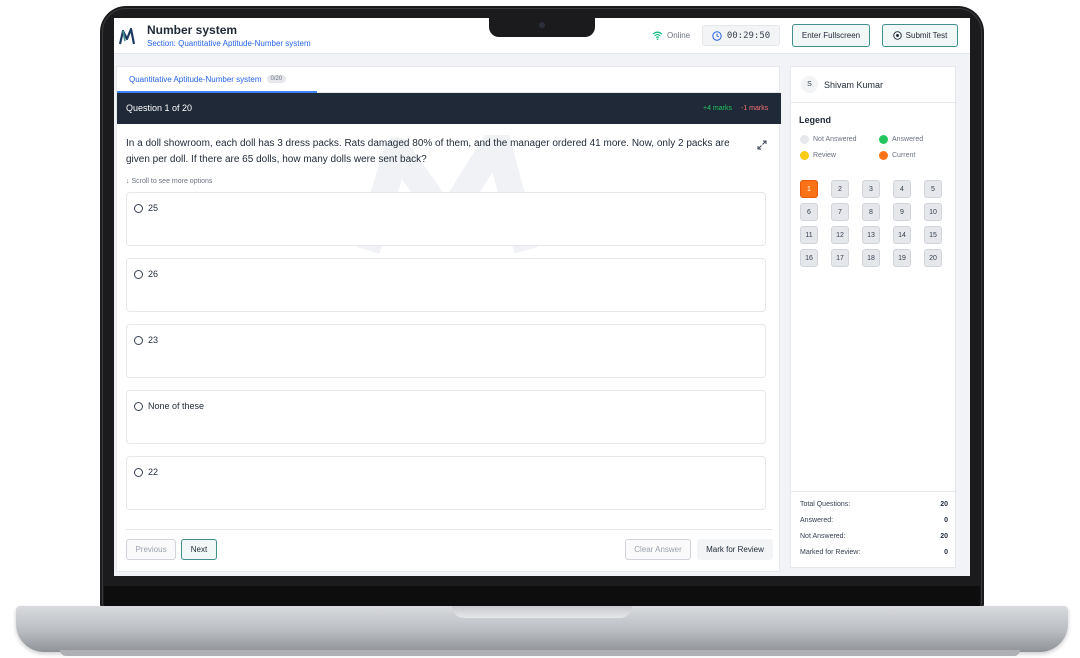 The width and height of the screenshot is (1080, 658). What do you see at coordinates (824, 155) in the screenshot?
I see `legend-label: Review` at bounding box center [824, 155].